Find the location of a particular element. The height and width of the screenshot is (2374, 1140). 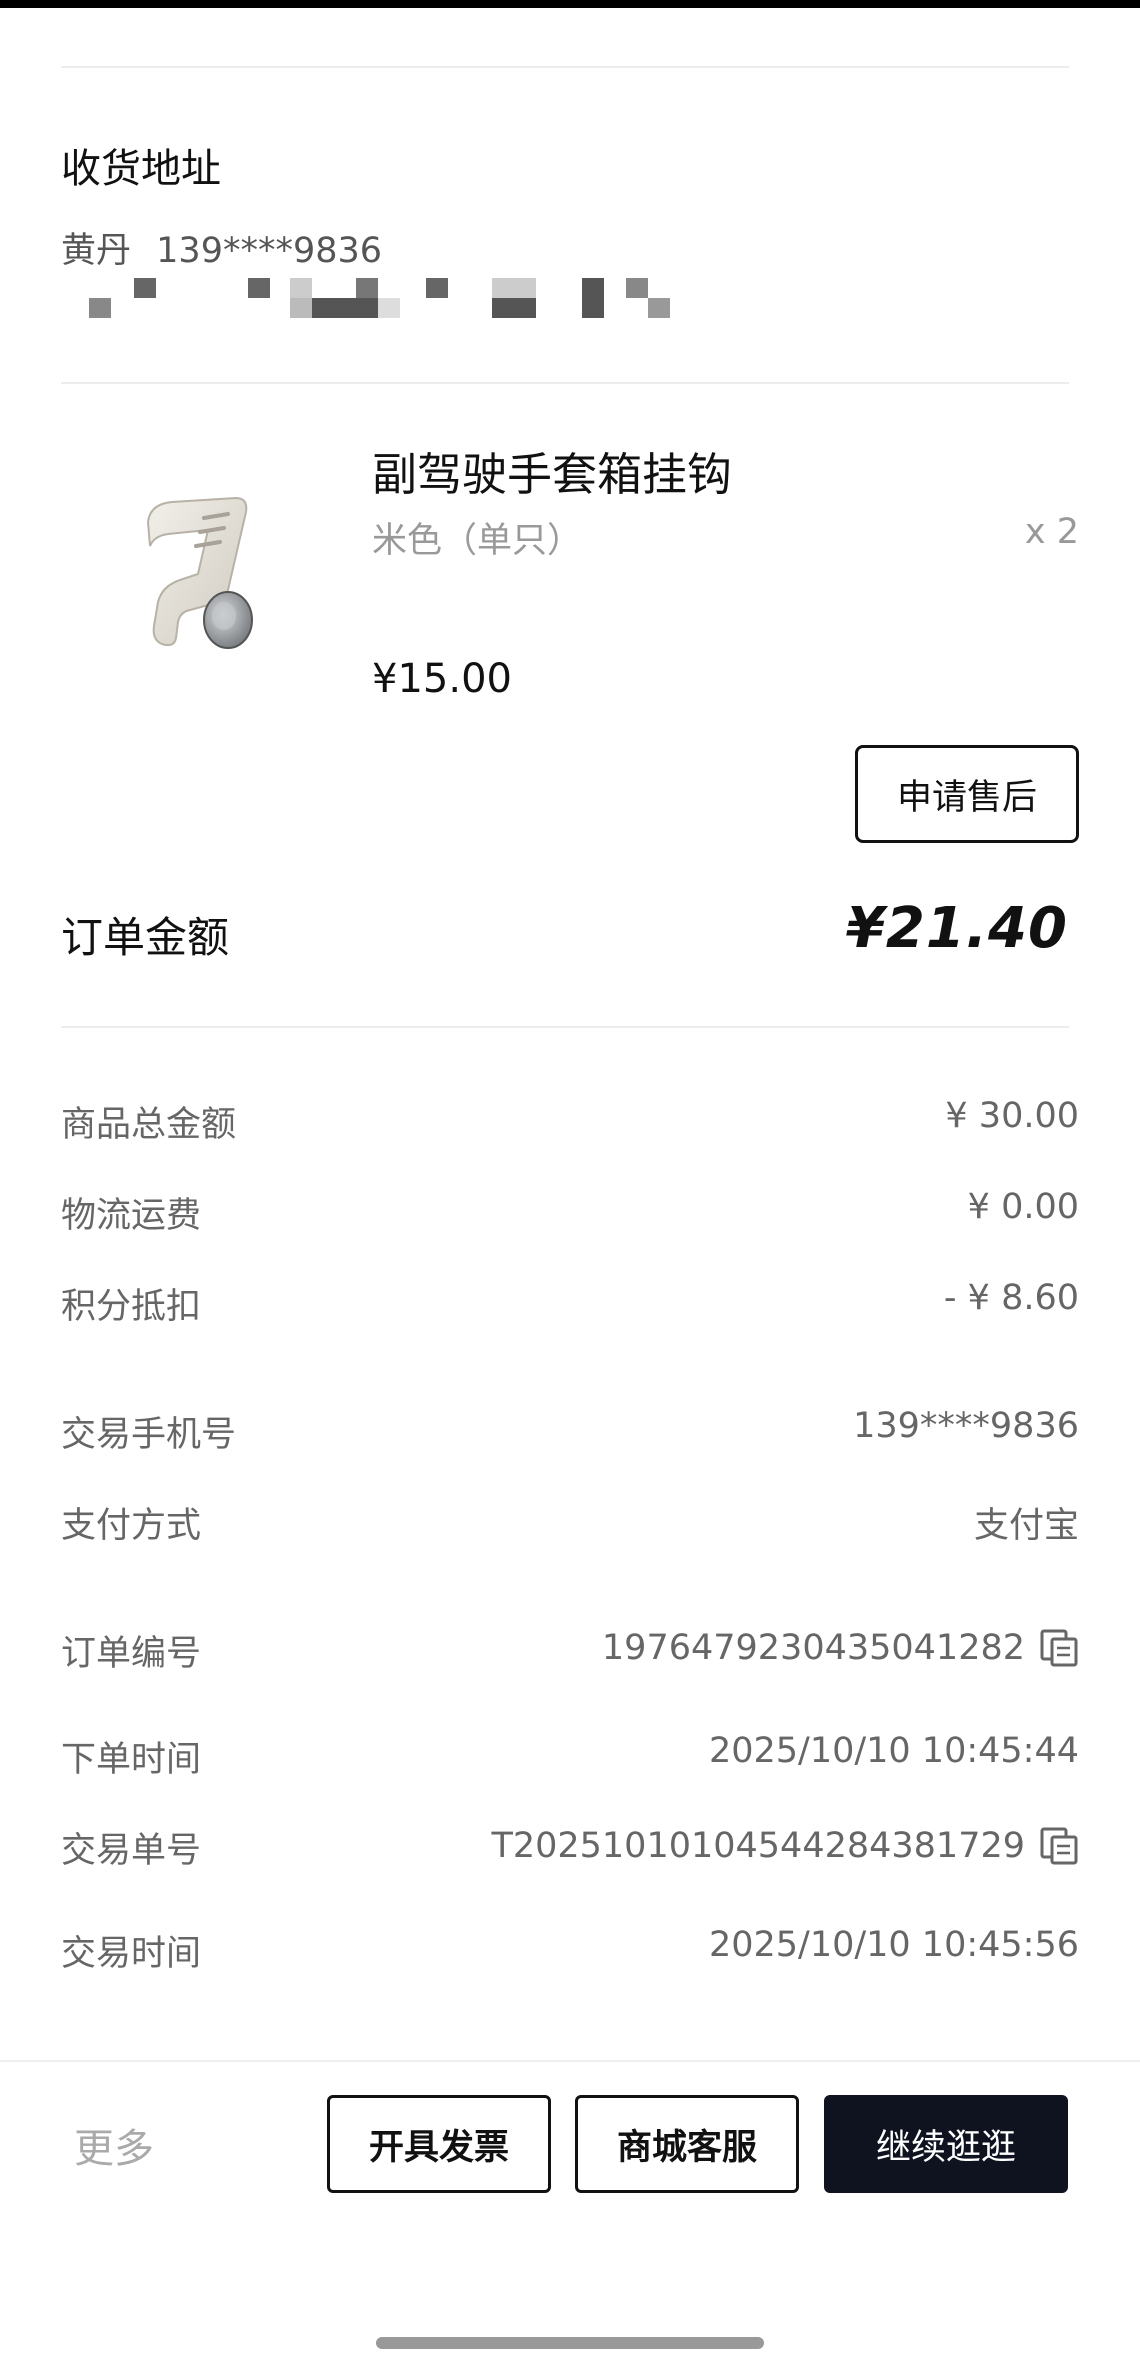

order-number-row: 1976479230435041282 is located at coordinates (840, 1648).